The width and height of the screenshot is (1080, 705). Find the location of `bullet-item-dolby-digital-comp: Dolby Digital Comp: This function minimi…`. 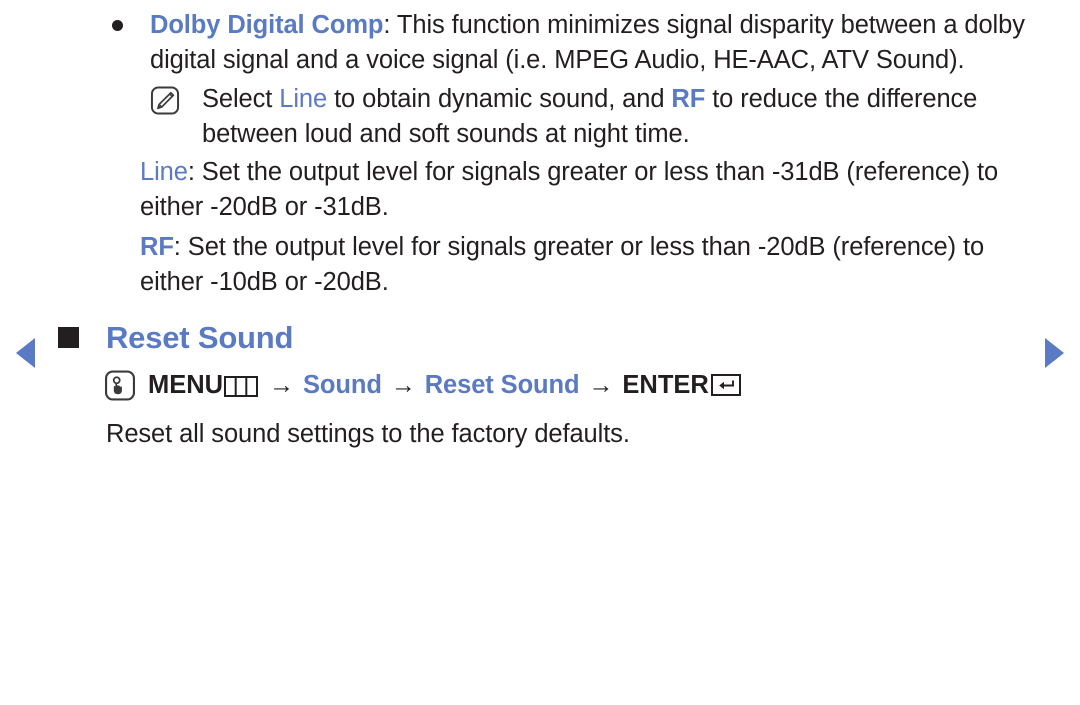

bullet-item-dolby-digital-comp: Dolby Digital Comp: This function minimi… is located at coordinates (577, 43).